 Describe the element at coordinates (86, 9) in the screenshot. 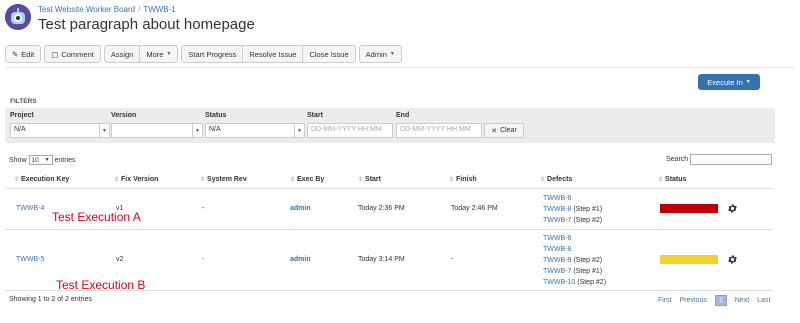

I see `breadcrumb-project-link: Test Website Worker Board` at that location.